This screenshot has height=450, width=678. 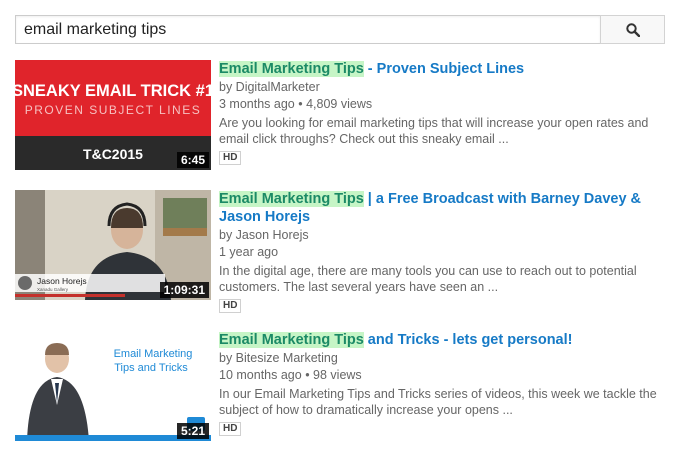 I want to click on upload-age: 1 year ago, so click(x=249, y=252).